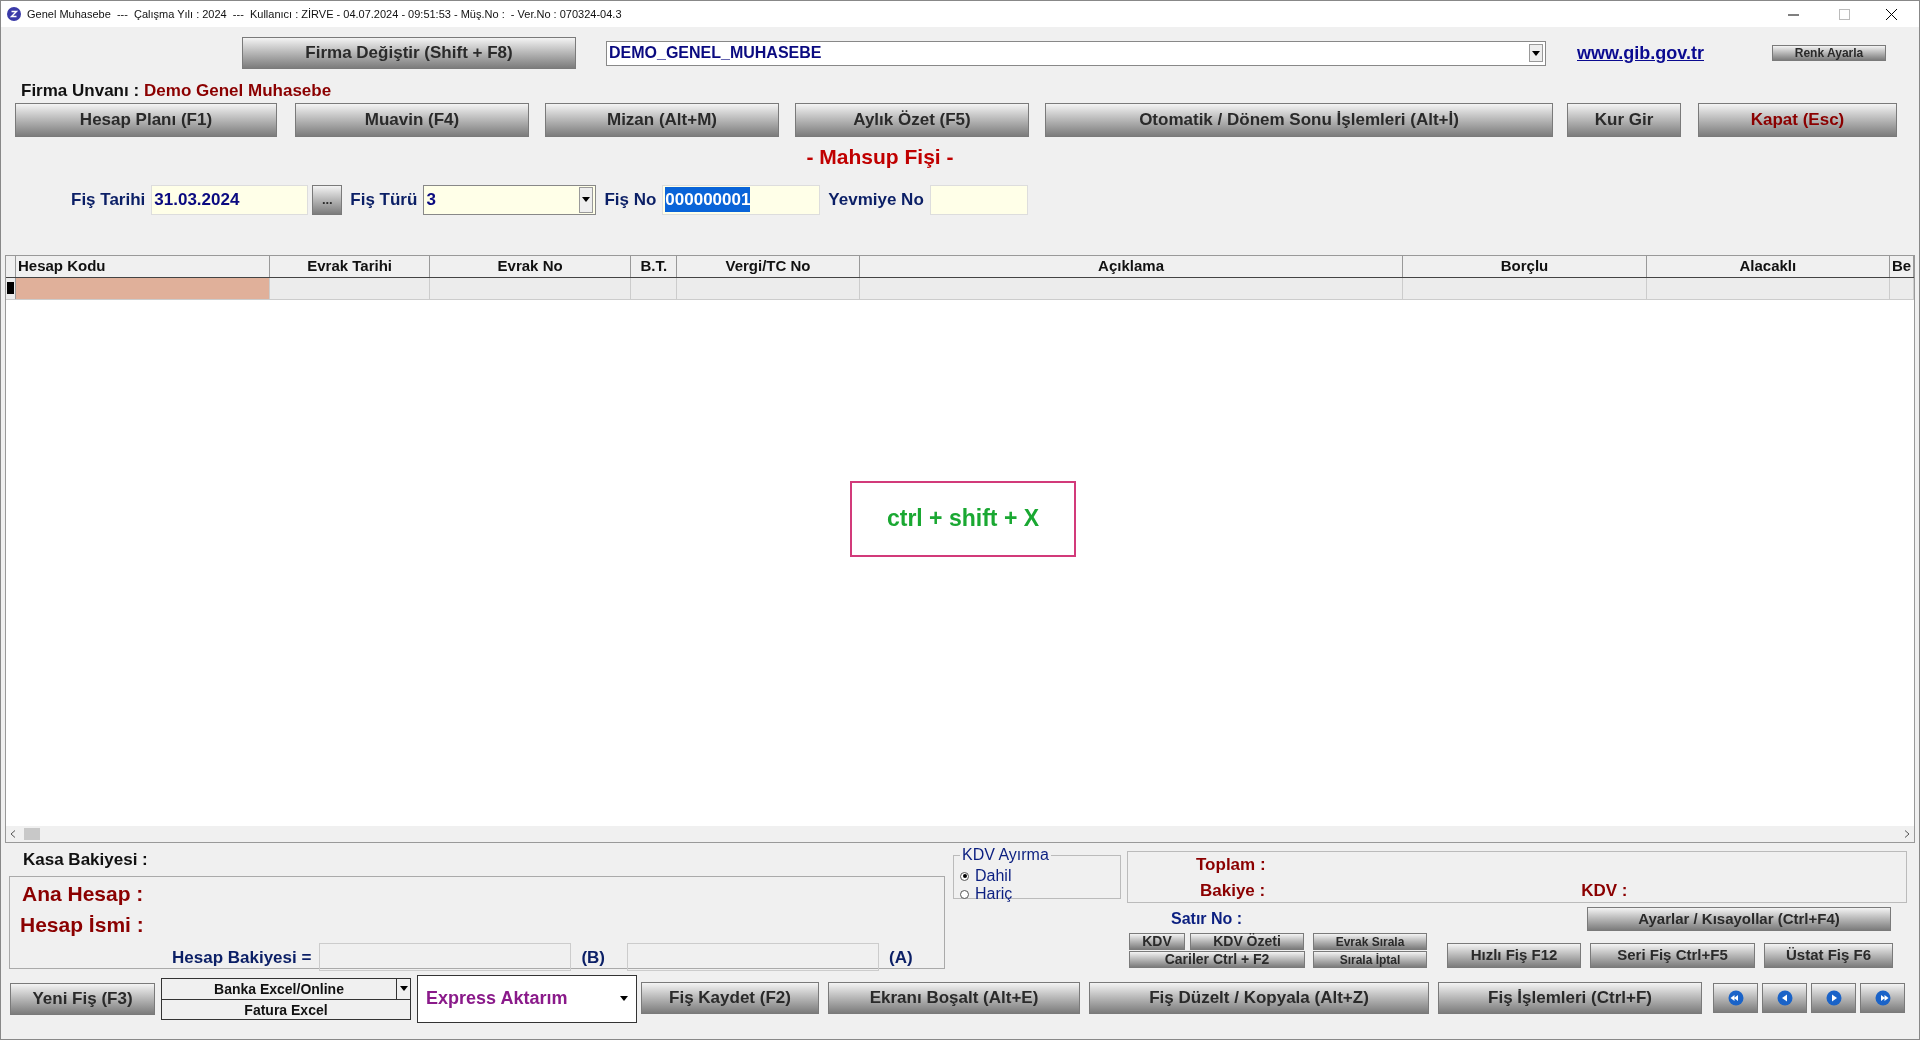  I want to click on input-field: 31.03.2024, so click(230, 199).